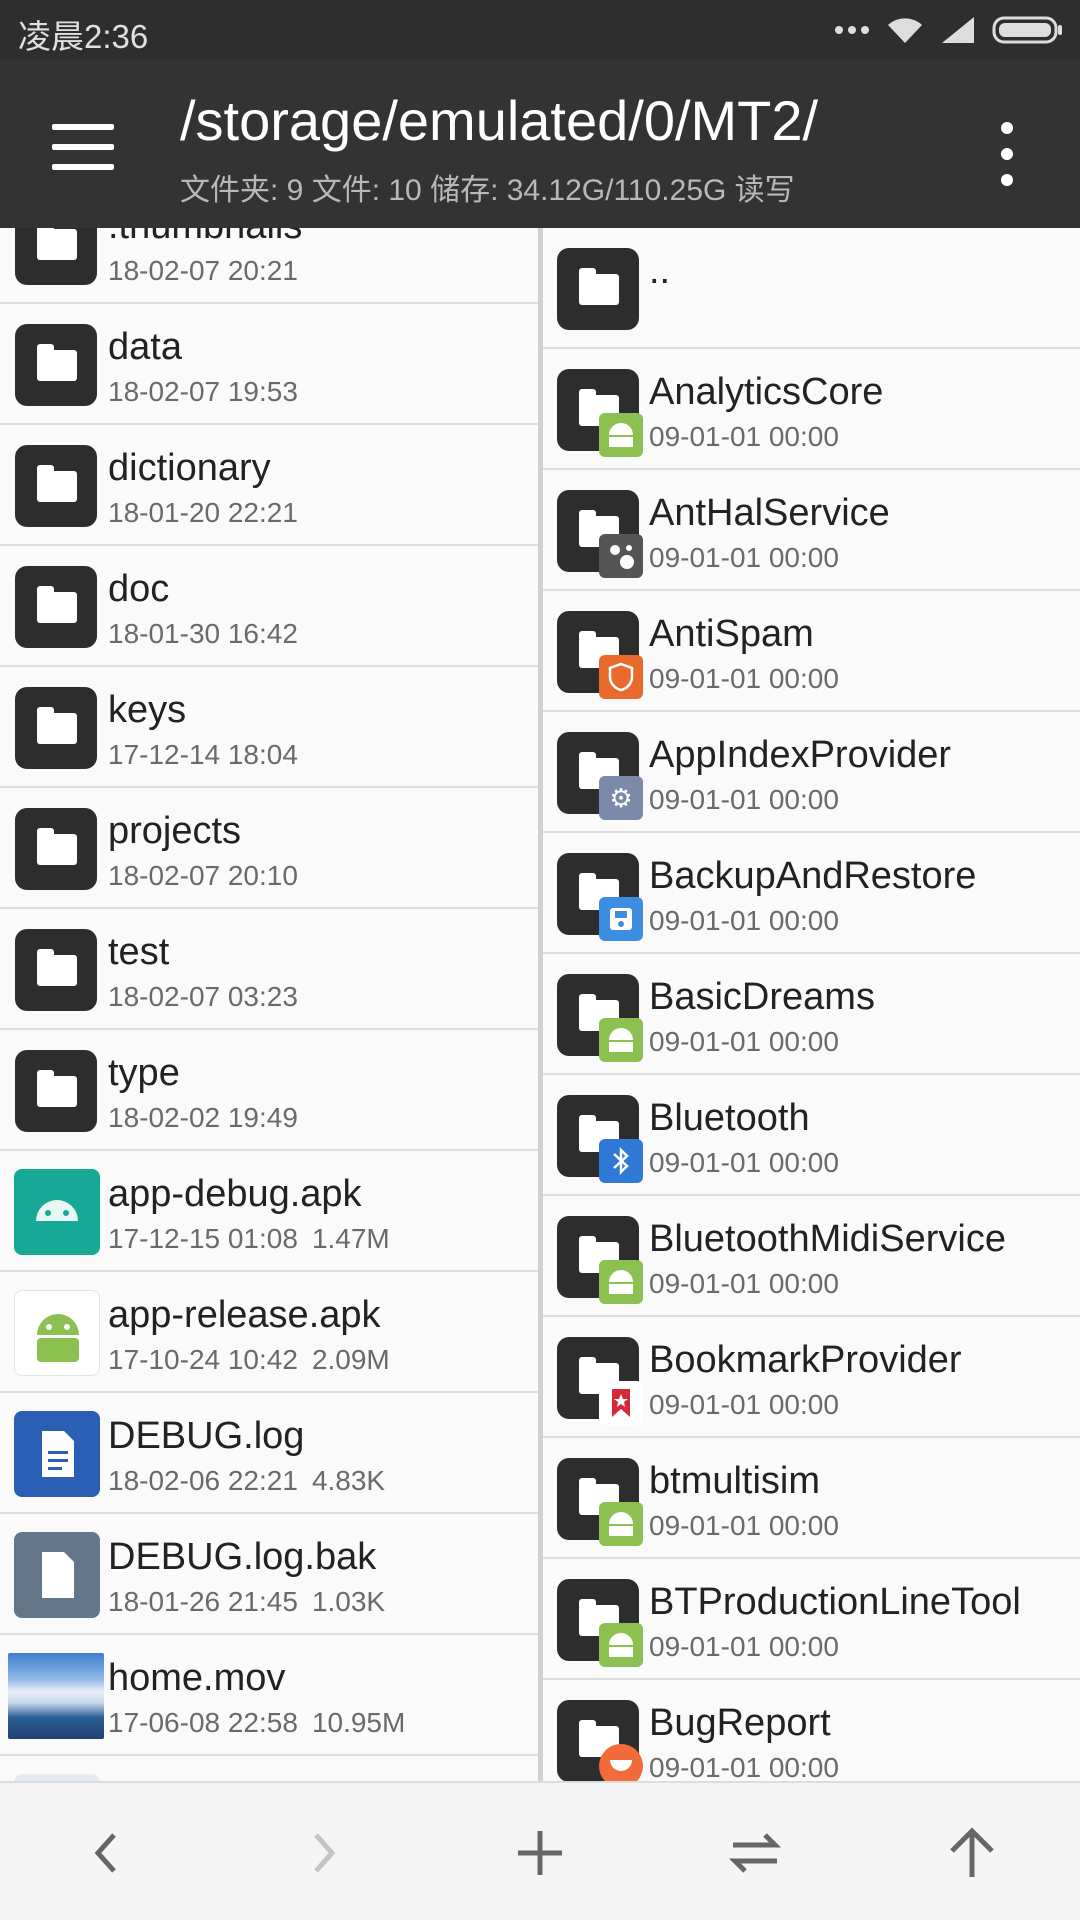 The width and height of the screenshot is (1080, 1920). Describe the element at coordinates (660, 271) in the screenshot. I see `file-name: ..` at that location.